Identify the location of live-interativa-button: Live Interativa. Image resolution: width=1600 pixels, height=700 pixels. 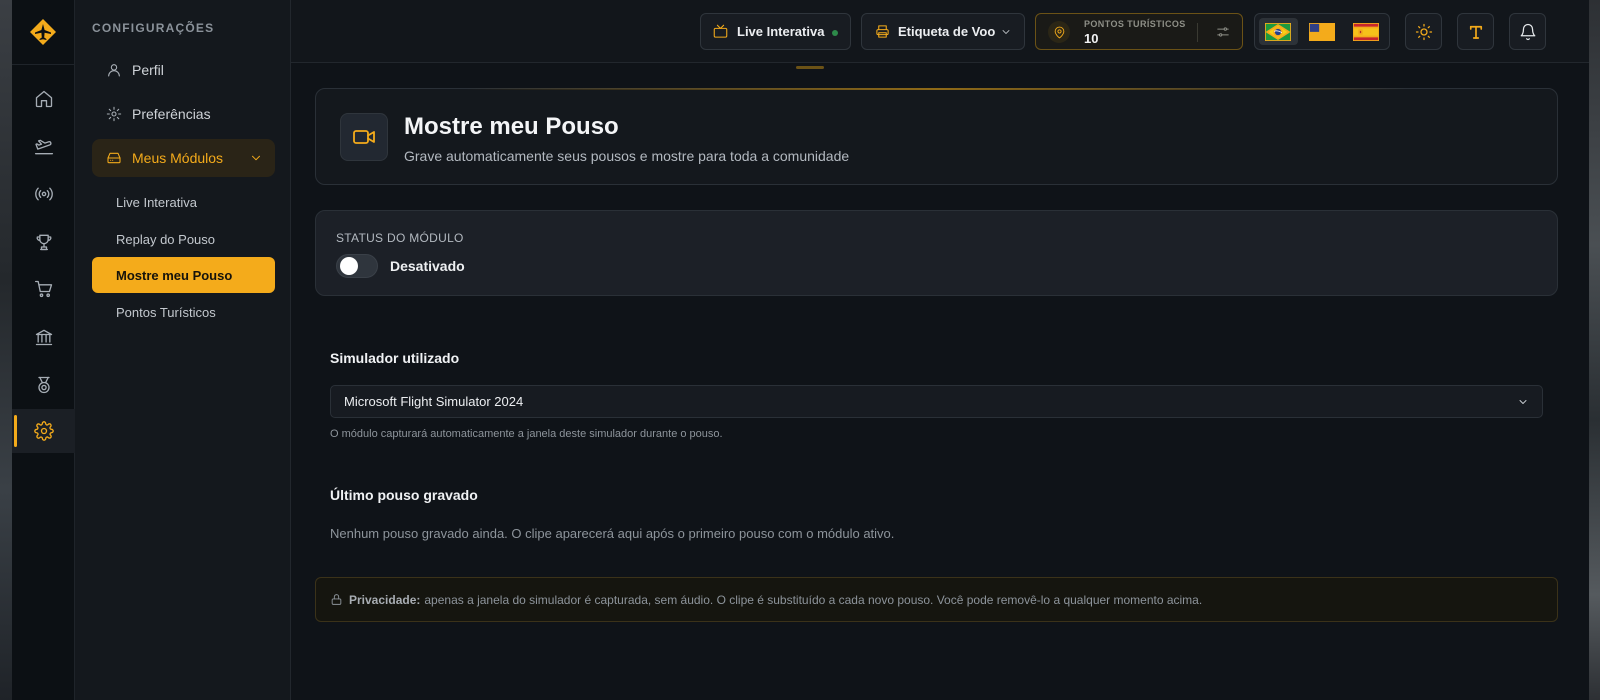
(775, 31).